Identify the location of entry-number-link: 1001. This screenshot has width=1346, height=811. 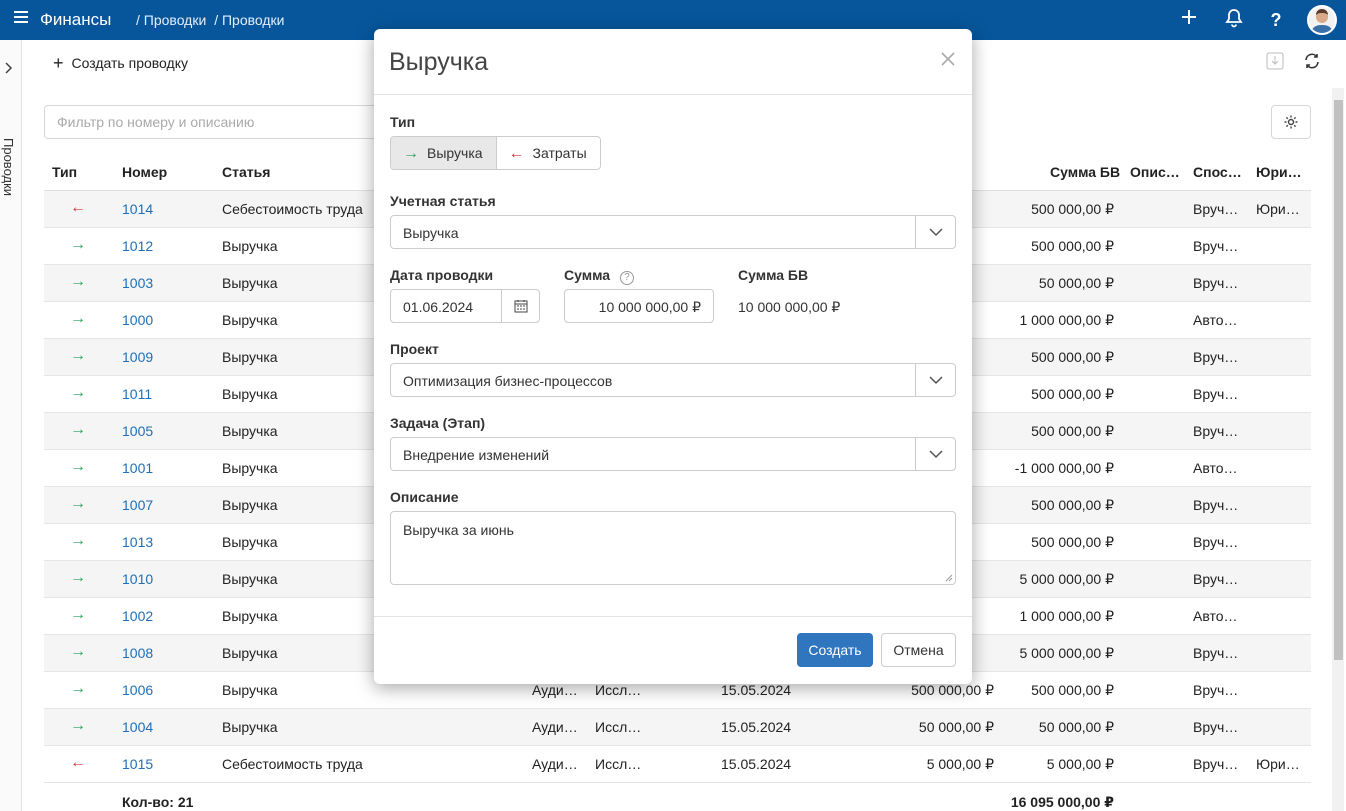
(137, 468).